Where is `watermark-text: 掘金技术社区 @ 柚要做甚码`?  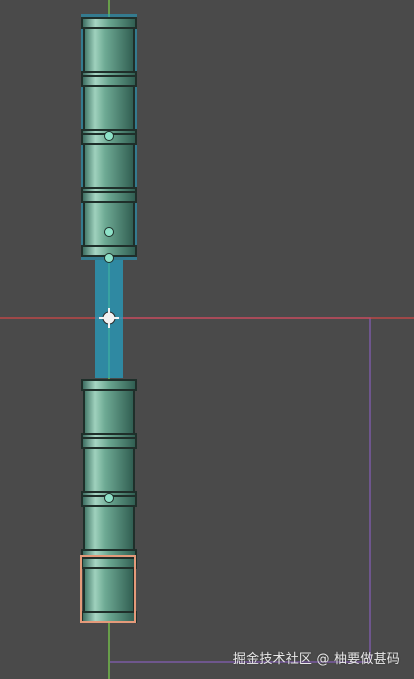
watermark-text: 掘金技术社区 @ 柚要做甚码 is located at coordinates (316, 659).